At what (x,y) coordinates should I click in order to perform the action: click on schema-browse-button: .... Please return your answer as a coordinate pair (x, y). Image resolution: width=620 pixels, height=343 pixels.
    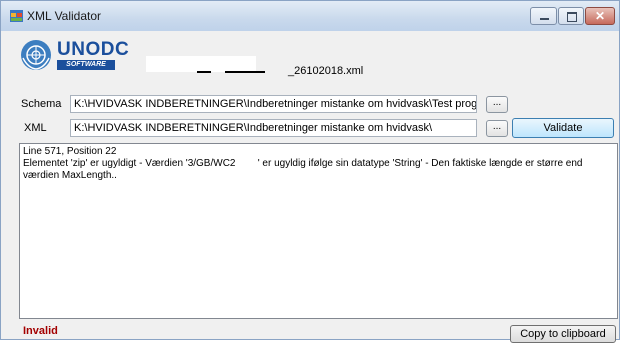
    Looking at the image, I should click on (497, 104).